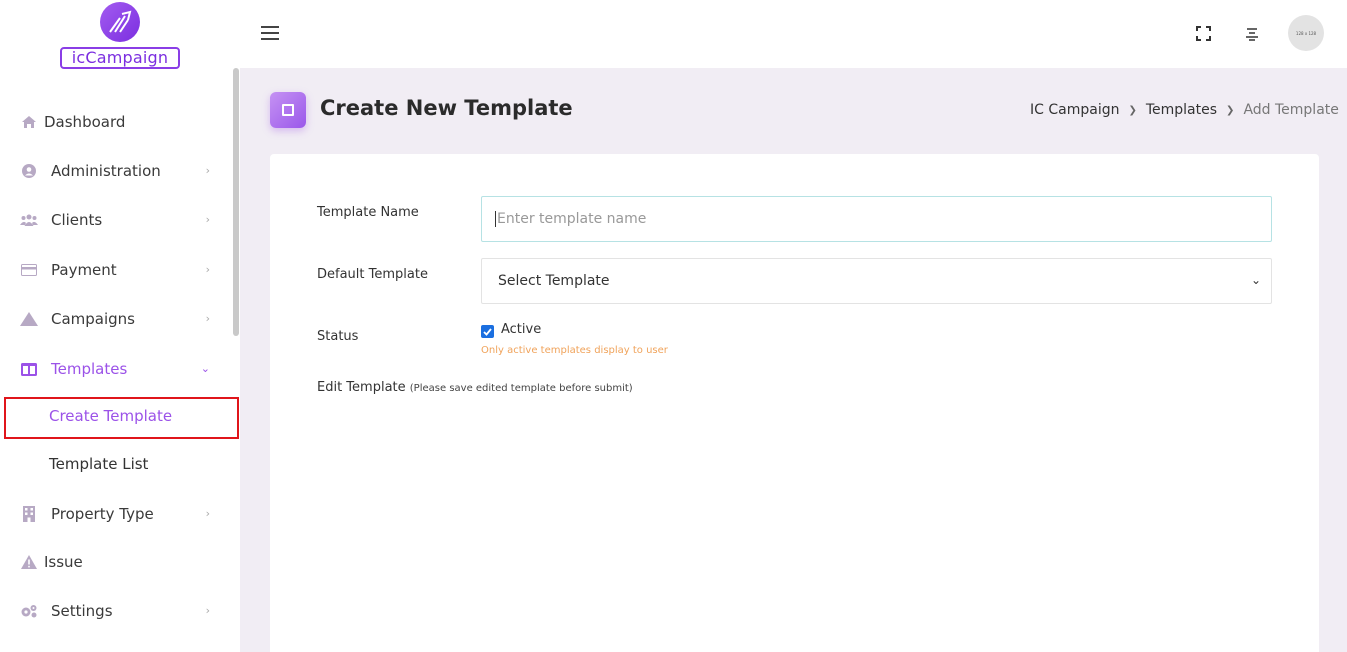 The height and width of the screenshot is (652, 1347). I want to click on sidebar-item-label: Administration, so click(106, 171).